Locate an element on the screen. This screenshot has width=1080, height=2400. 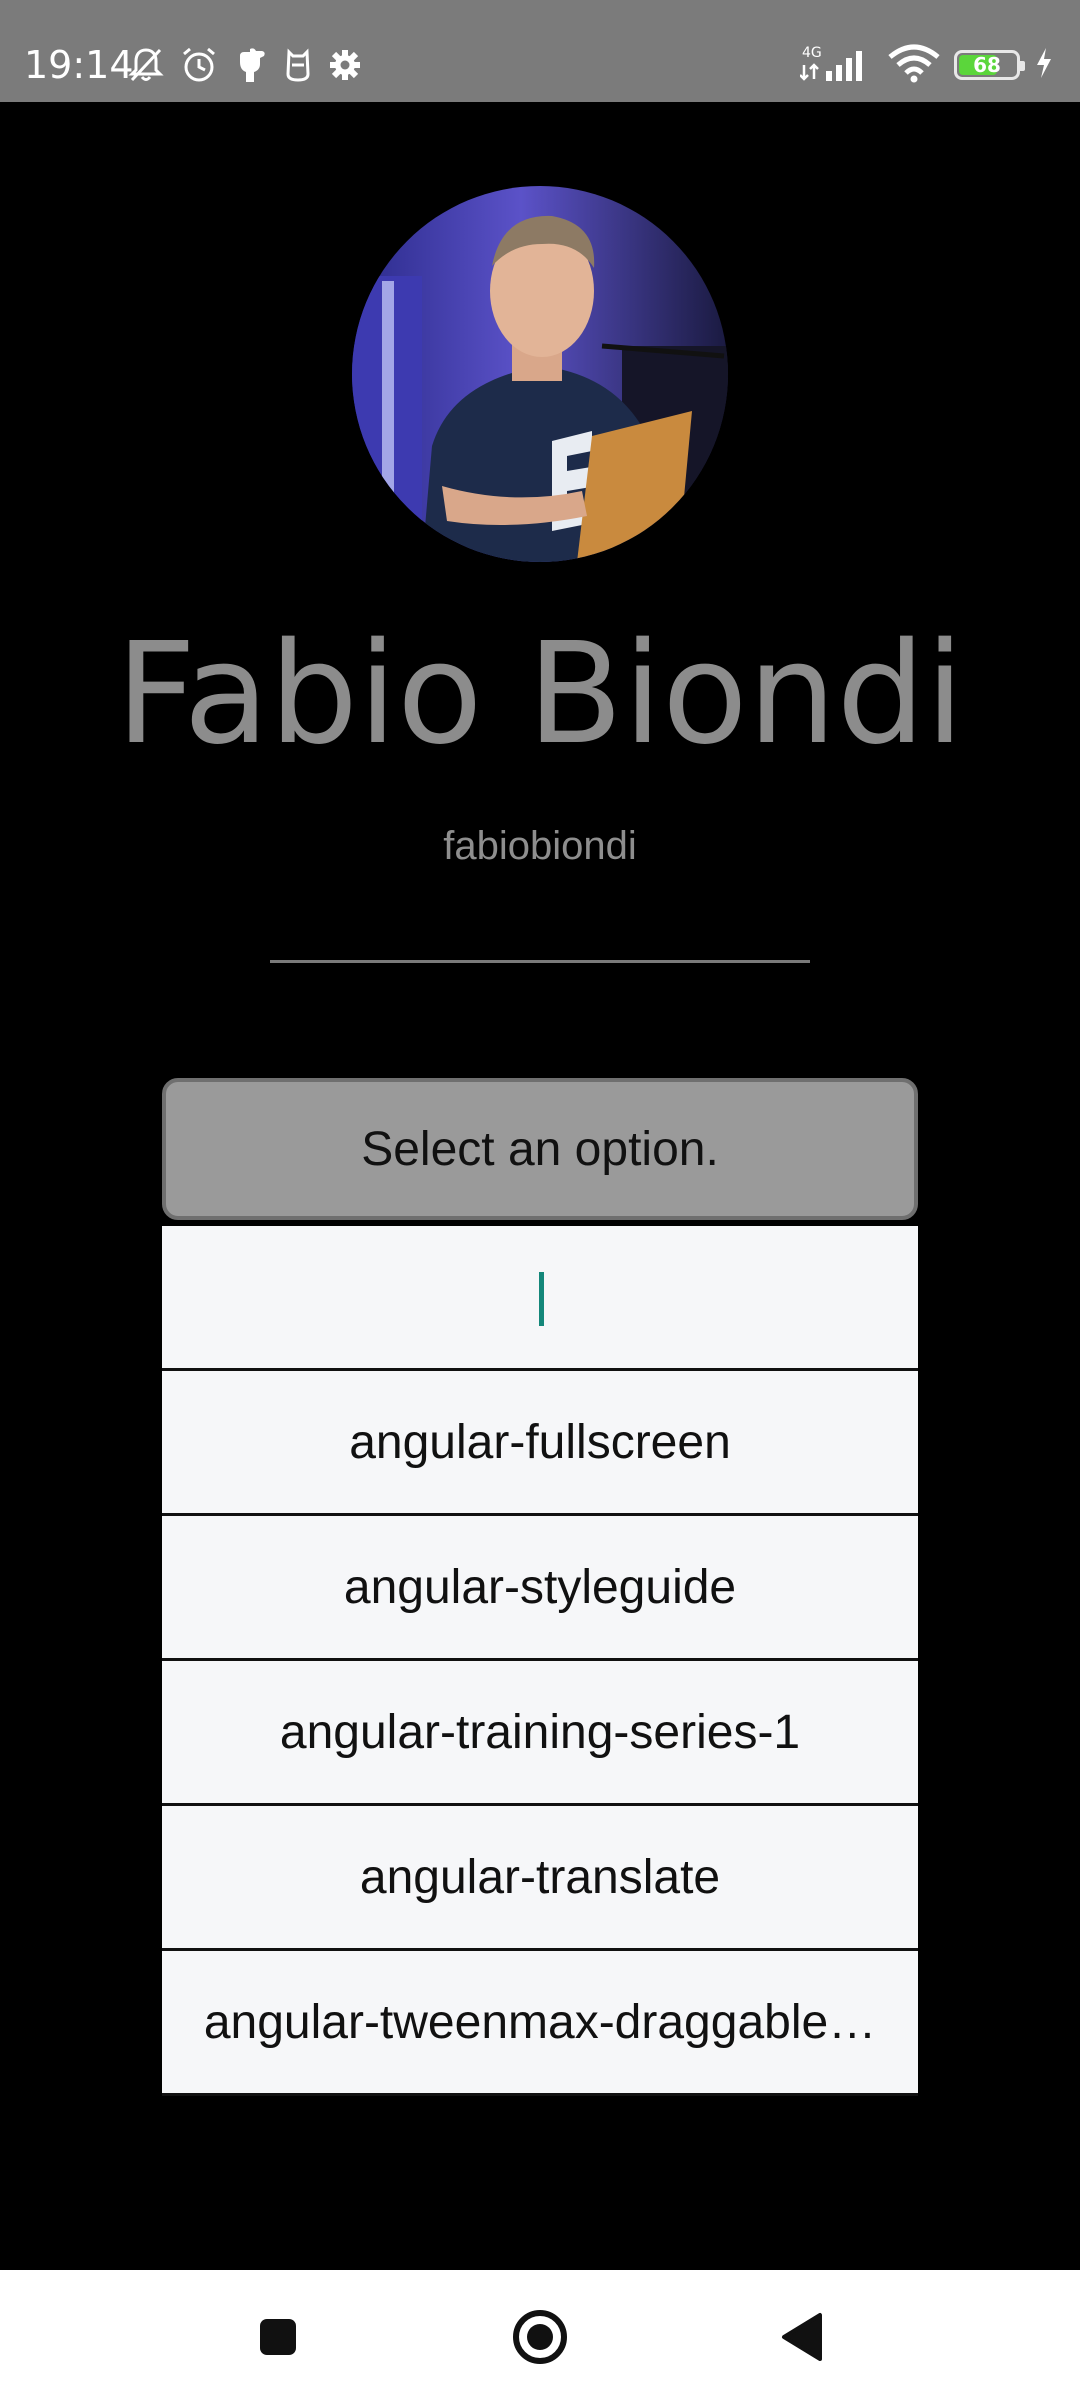
profile-divider is located at coordinates (540, 961).